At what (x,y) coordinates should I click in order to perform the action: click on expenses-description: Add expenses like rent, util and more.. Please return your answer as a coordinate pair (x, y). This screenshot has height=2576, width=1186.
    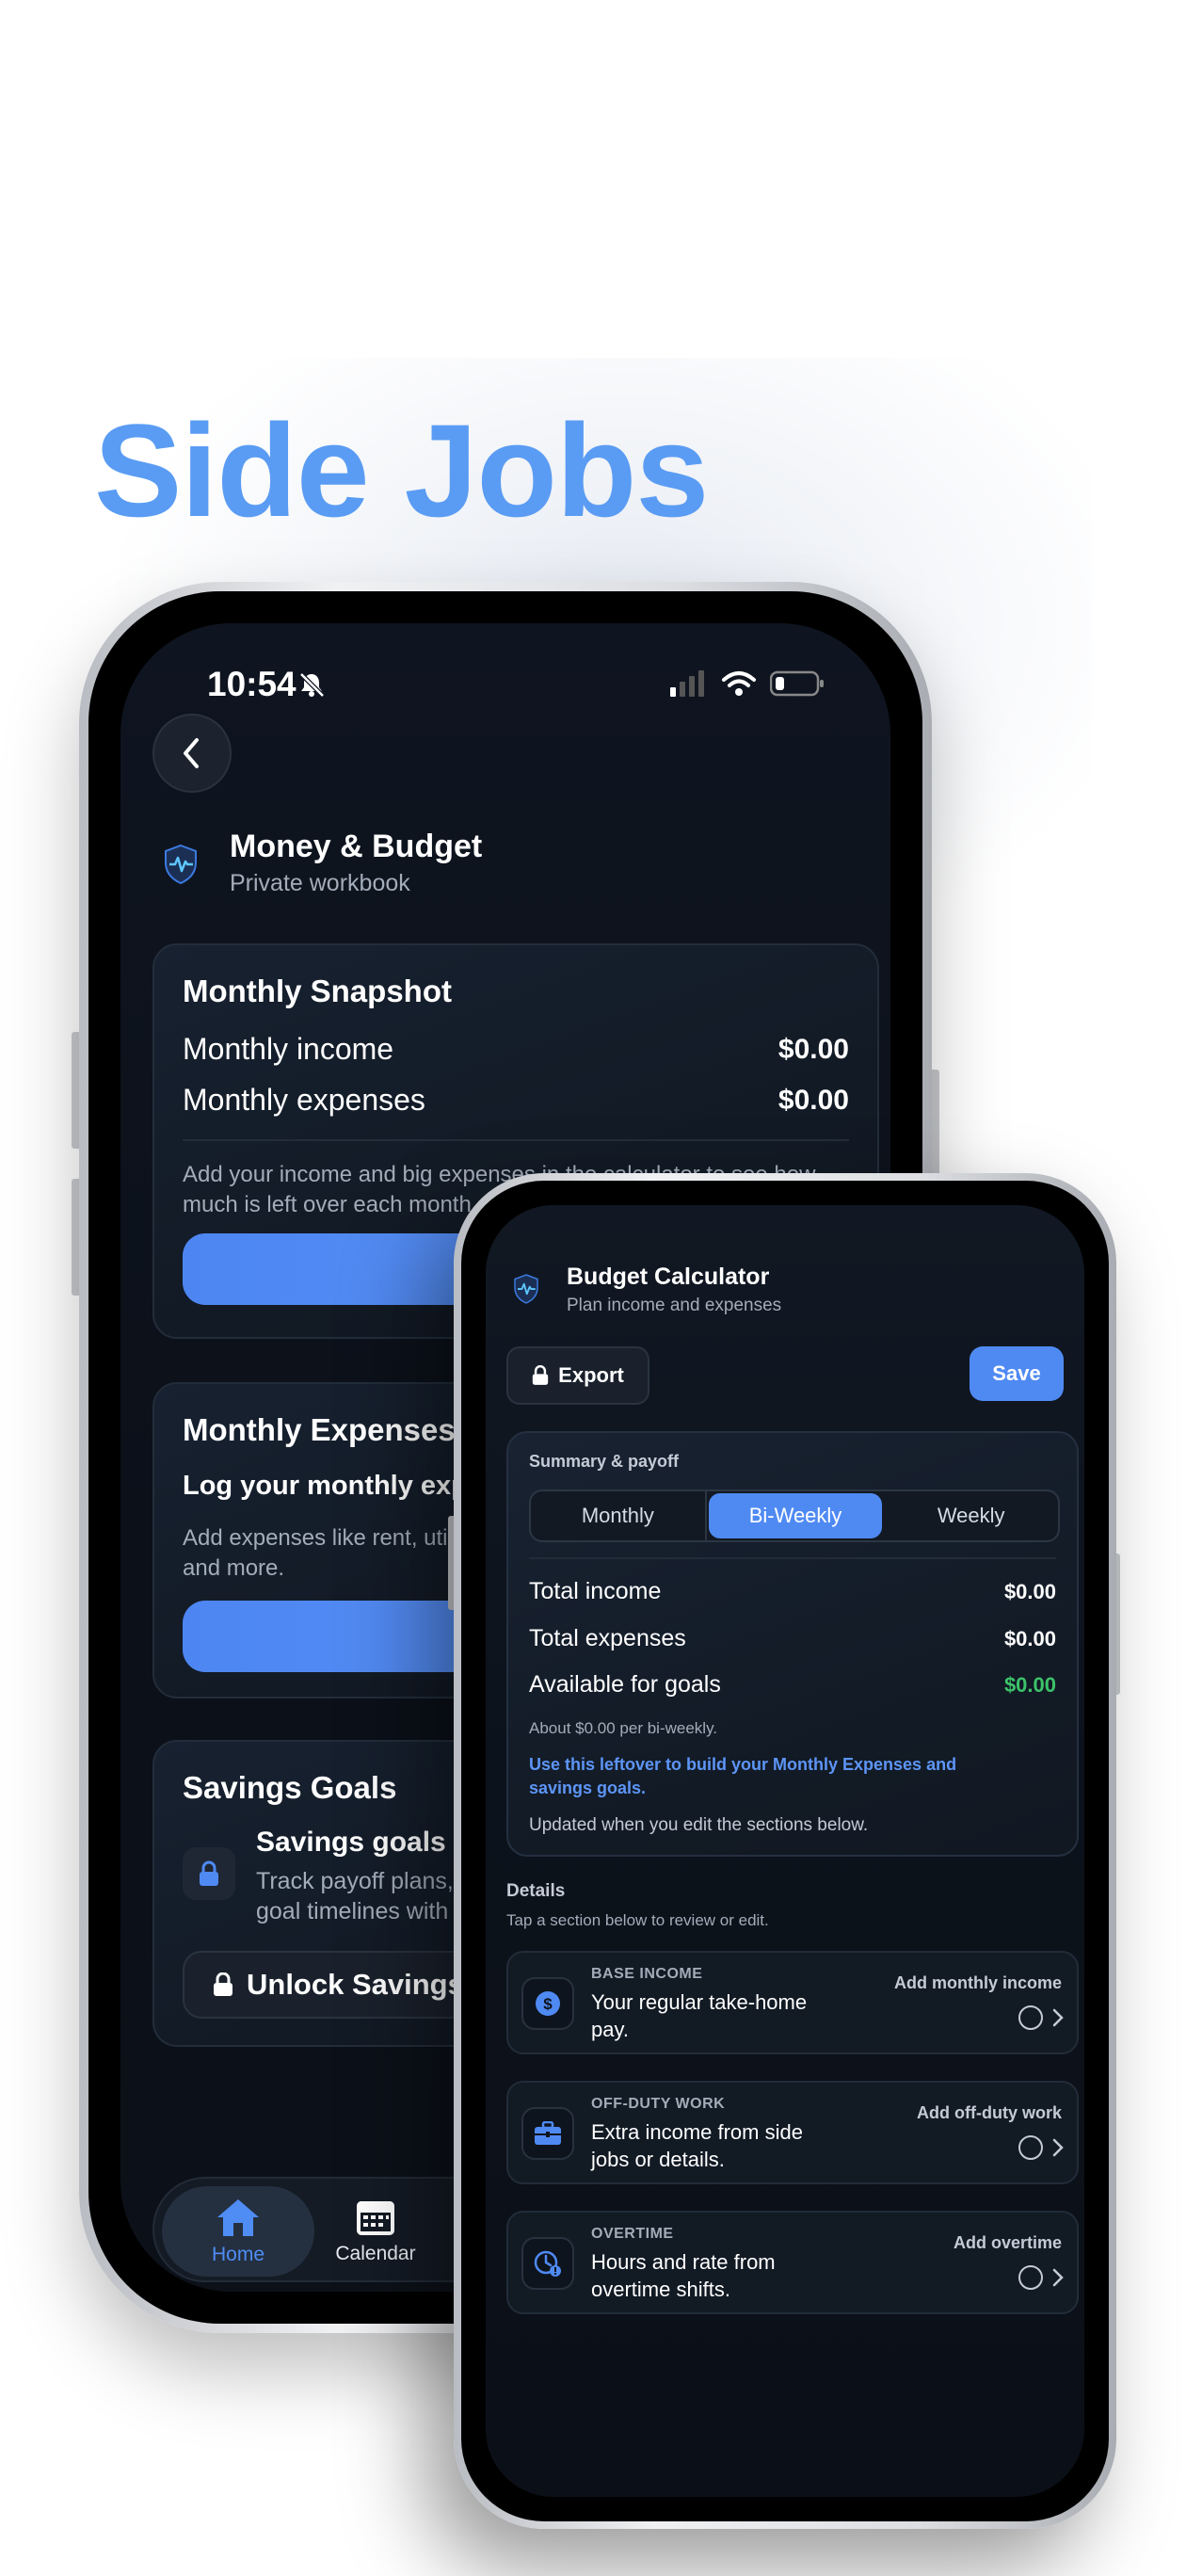
    Looking at the image, I should click on (318, 1553).